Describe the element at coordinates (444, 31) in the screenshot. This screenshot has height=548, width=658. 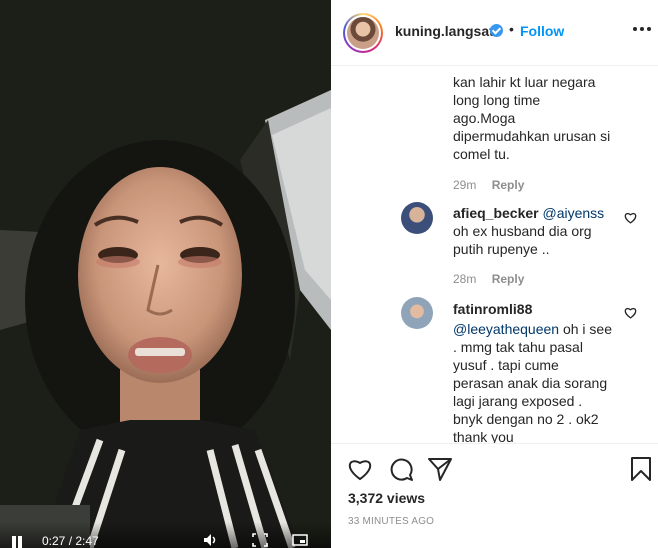
I see `author-username: kuning.langsat` at that location.